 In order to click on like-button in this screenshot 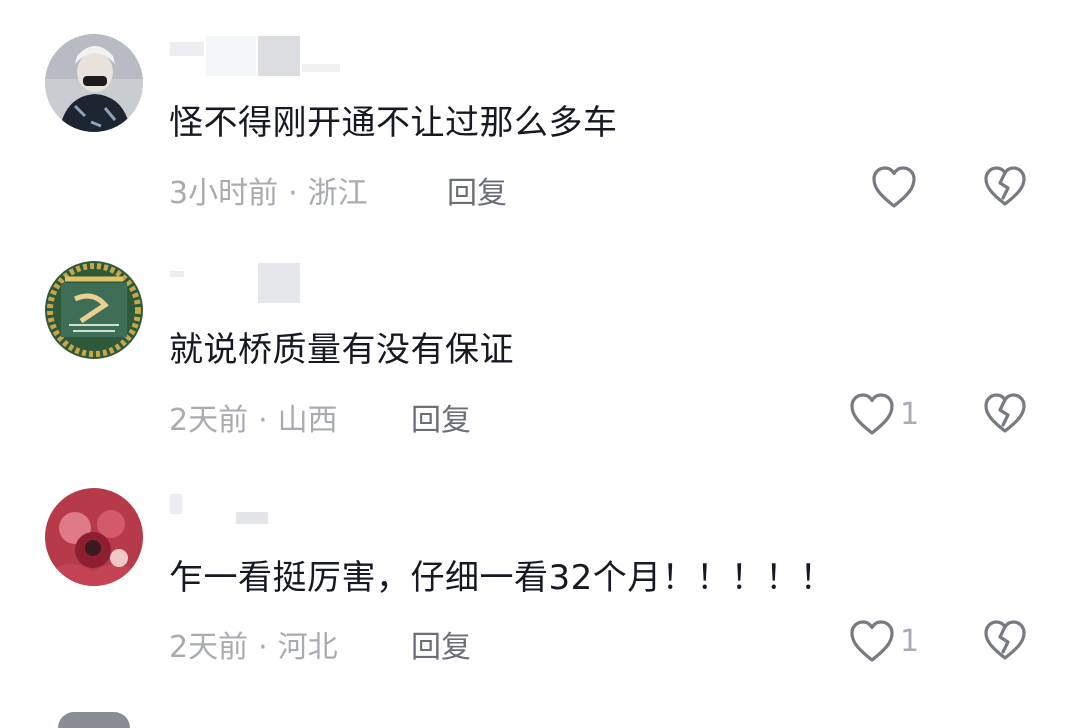, I will do `click(896, 187)`.